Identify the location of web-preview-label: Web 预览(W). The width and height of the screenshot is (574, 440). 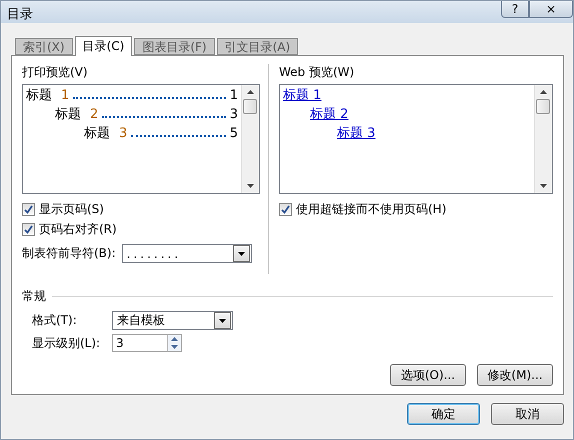
(317, 72).